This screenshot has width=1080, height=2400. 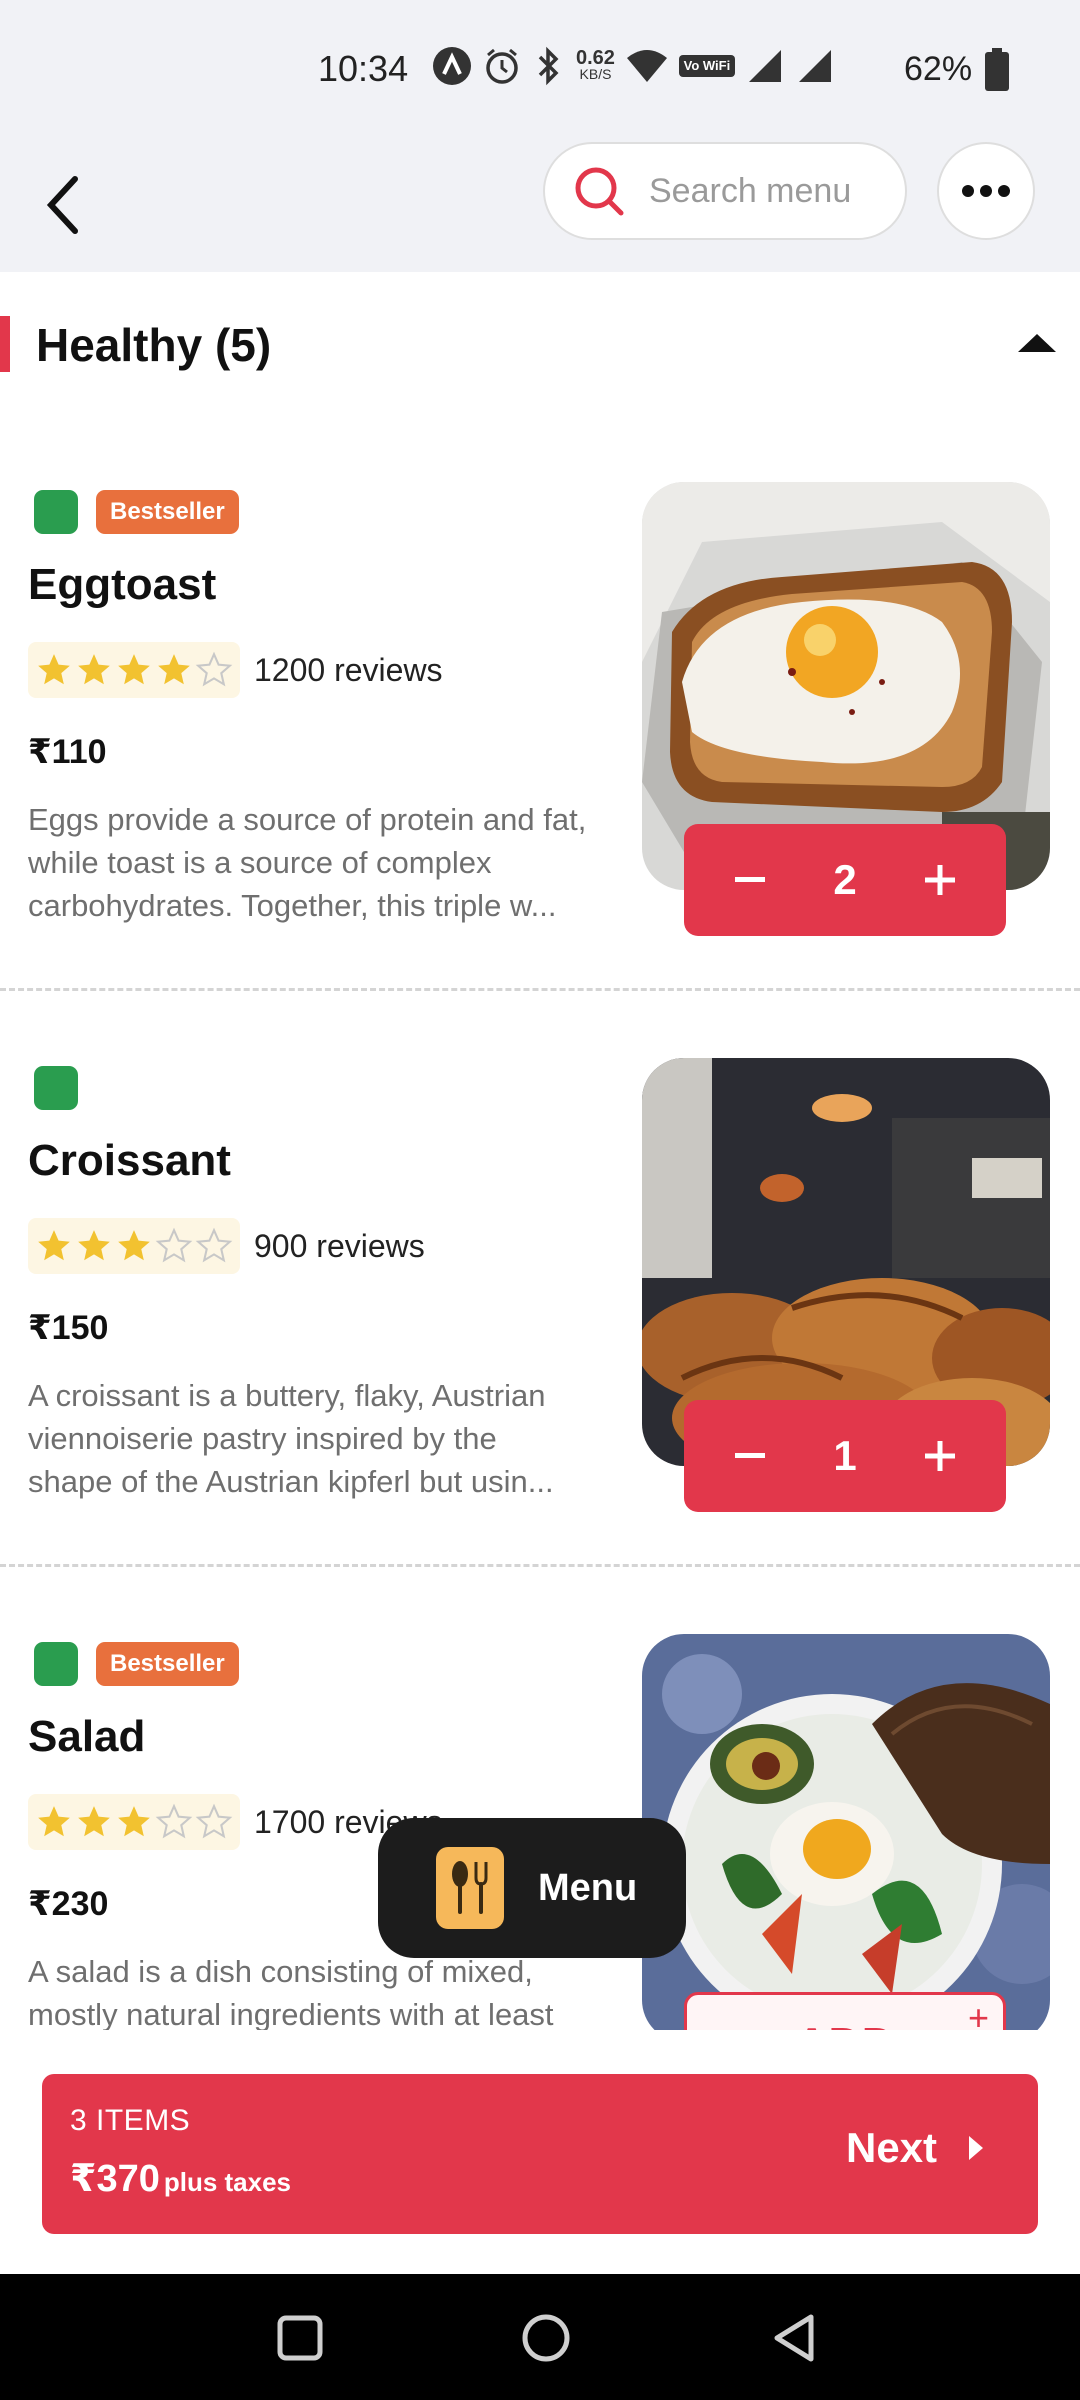 I want to click on item-price: ₹110, so click(x=67, y=752).